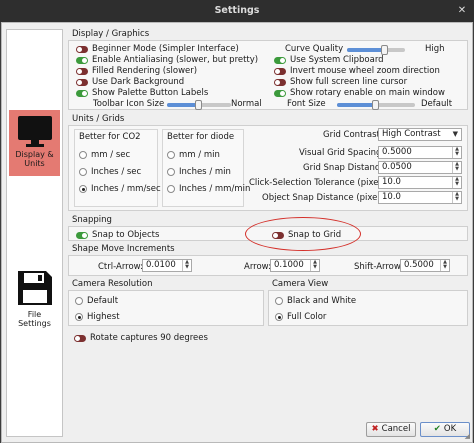 The width and height of the screenshot is (474, 443). What do you see at coordinates (120, 189) in the screenshot?
I see `radio-co2-in-mm-sec: Inches / mm/sec` at bounding box center [120, 189].